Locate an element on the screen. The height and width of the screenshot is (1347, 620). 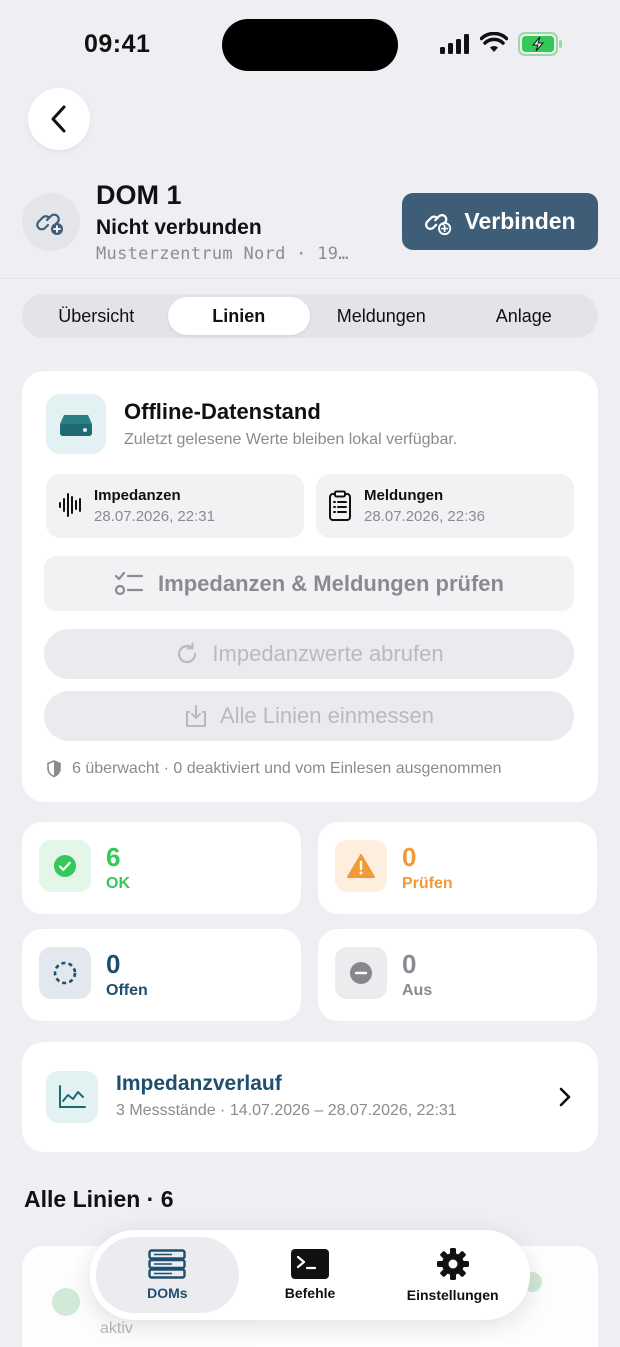
minus-circle-icon is located at coordinates (361, 973).